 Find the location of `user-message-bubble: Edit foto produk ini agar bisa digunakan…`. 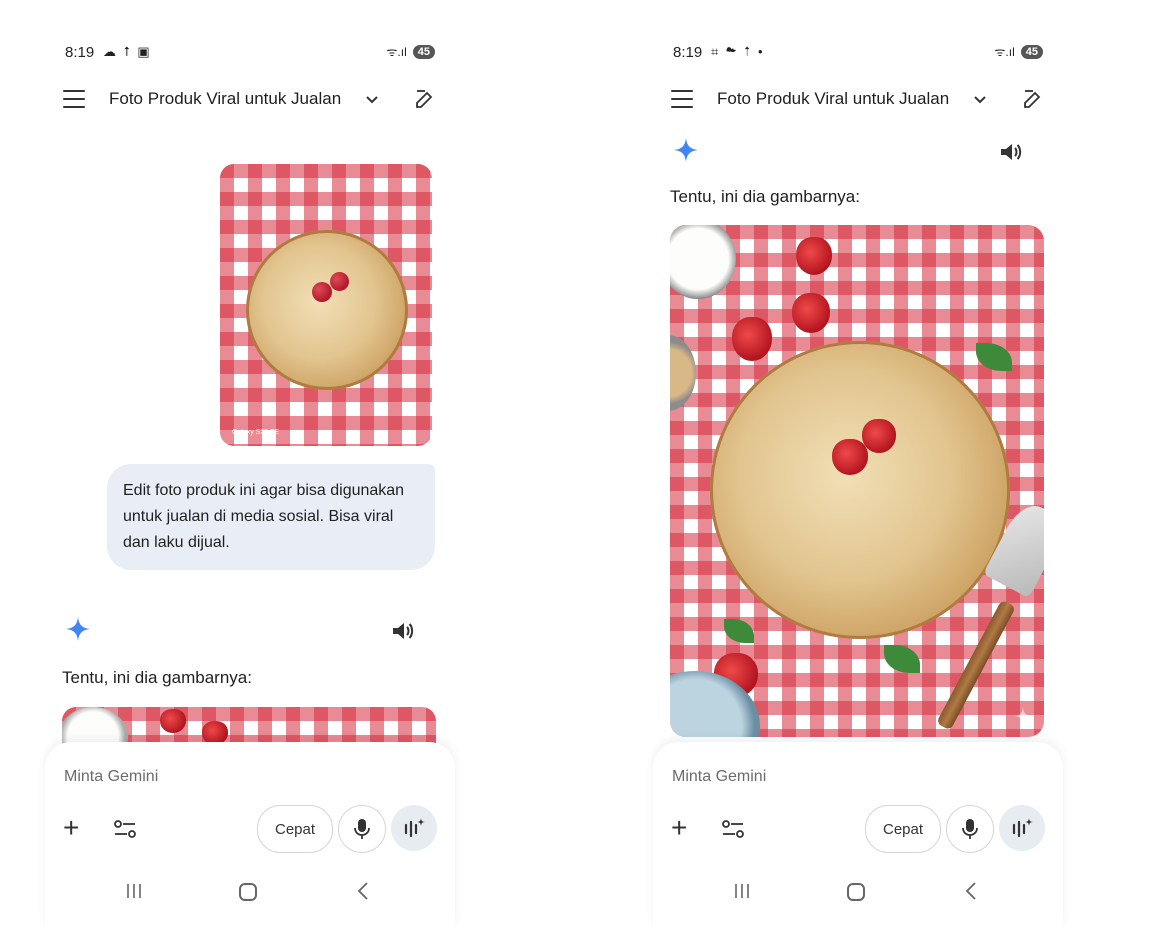

user-message-bubble: Edit foto produk ini agar bisa digunakan… is located at coordinates (271, 517).